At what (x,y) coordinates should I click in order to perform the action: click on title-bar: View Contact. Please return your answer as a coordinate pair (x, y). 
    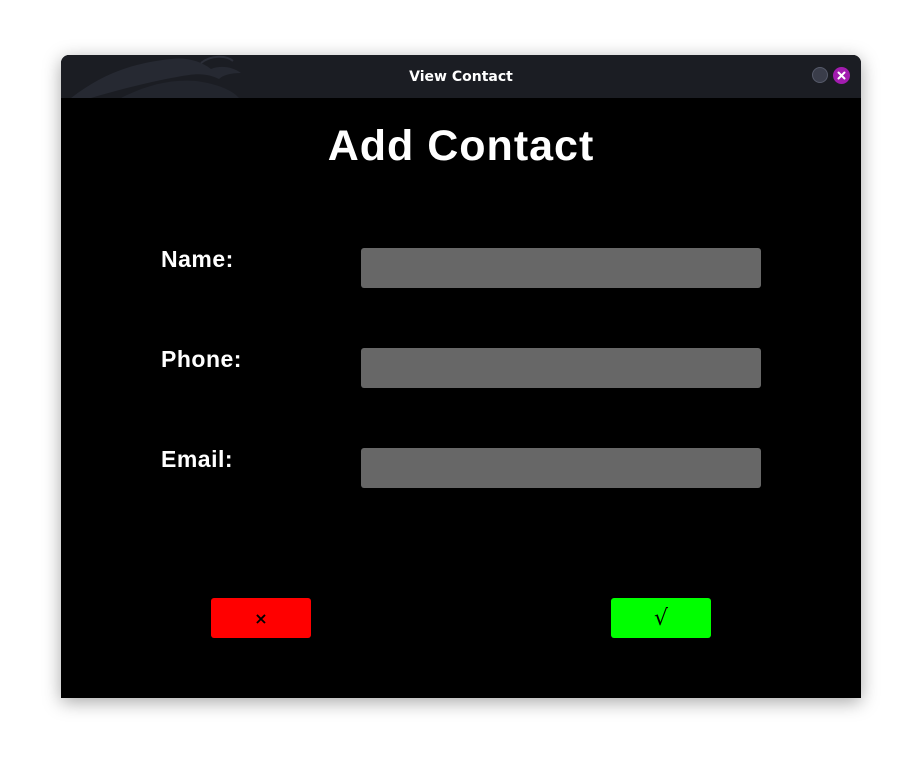
    Looking at the image, I should click on (461, 76).